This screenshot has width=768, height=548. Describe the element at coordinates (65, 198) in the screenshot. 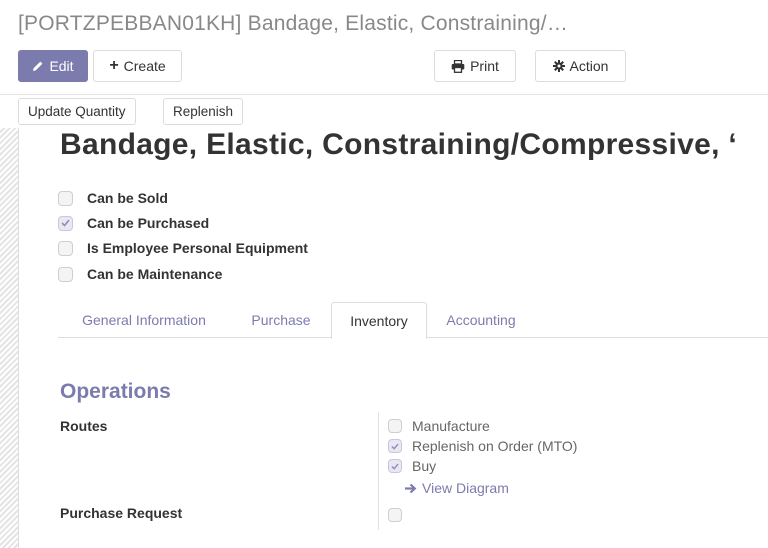

I see `can-be-sold-checkbox` at that location.